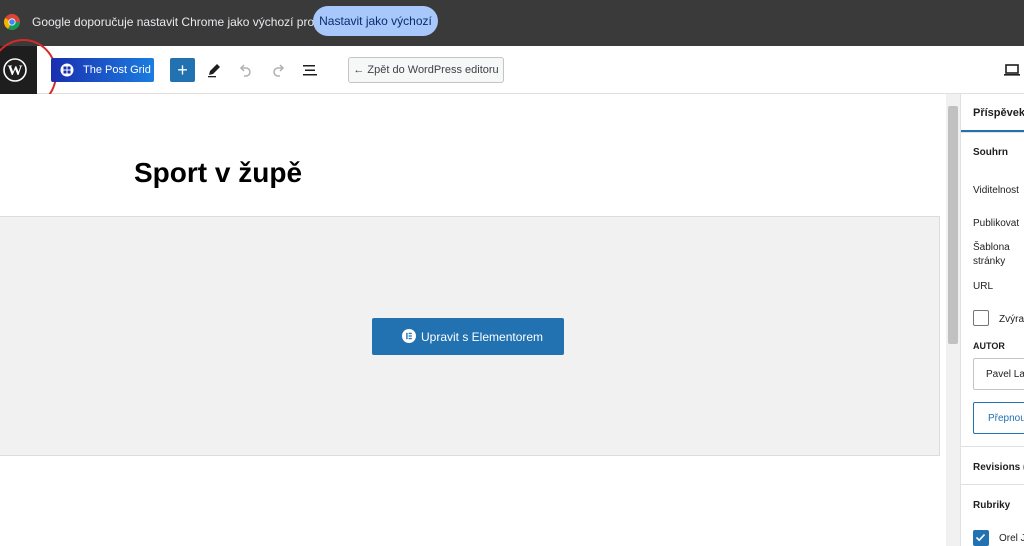  I want to click on post-title: Sport v župě, so click(218, 173).